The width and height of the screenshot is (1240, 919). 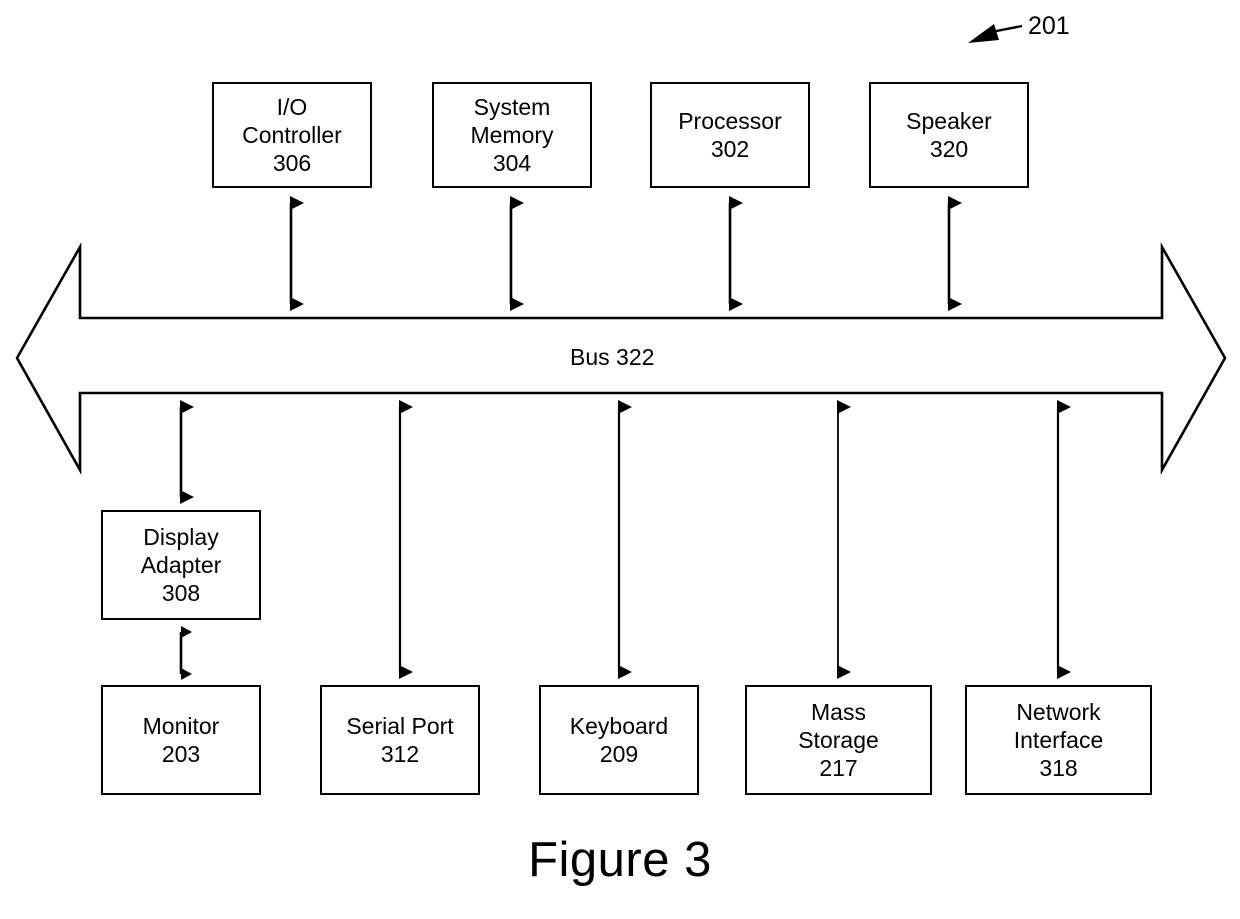 What do you see at coordinates (1058, 768) in the screenshot?
I see `block-network-interface-numeral: 318` at bounding box center [1058, 768].